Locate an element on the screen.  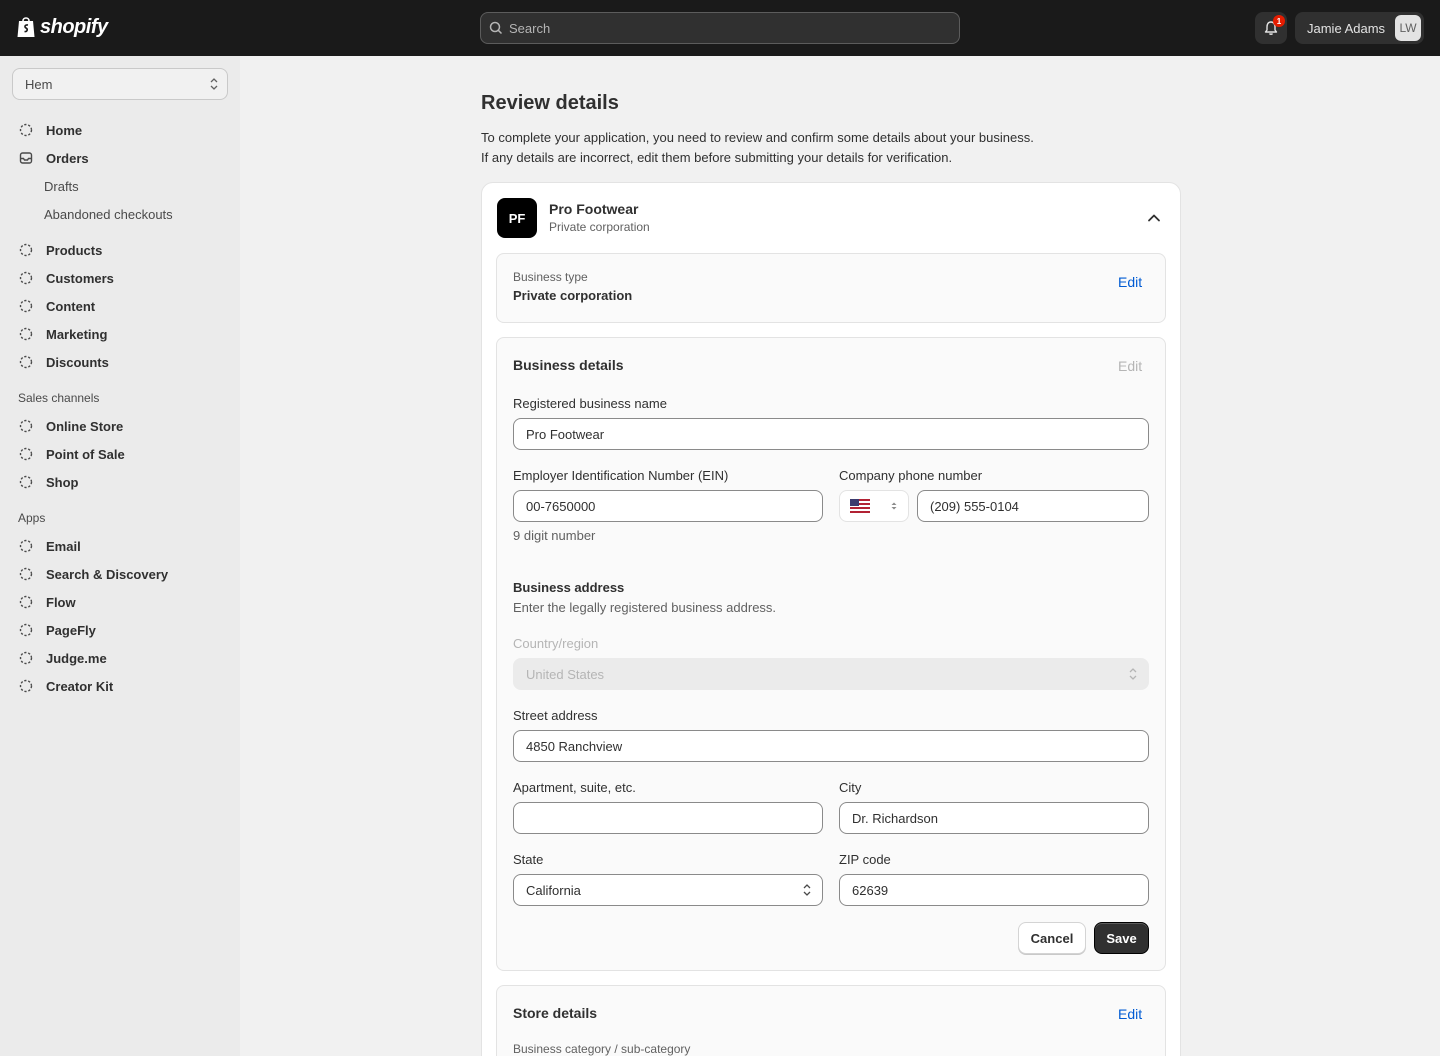
sidebar-item-pagefly: PageFly is located at coordinates (57, 630).